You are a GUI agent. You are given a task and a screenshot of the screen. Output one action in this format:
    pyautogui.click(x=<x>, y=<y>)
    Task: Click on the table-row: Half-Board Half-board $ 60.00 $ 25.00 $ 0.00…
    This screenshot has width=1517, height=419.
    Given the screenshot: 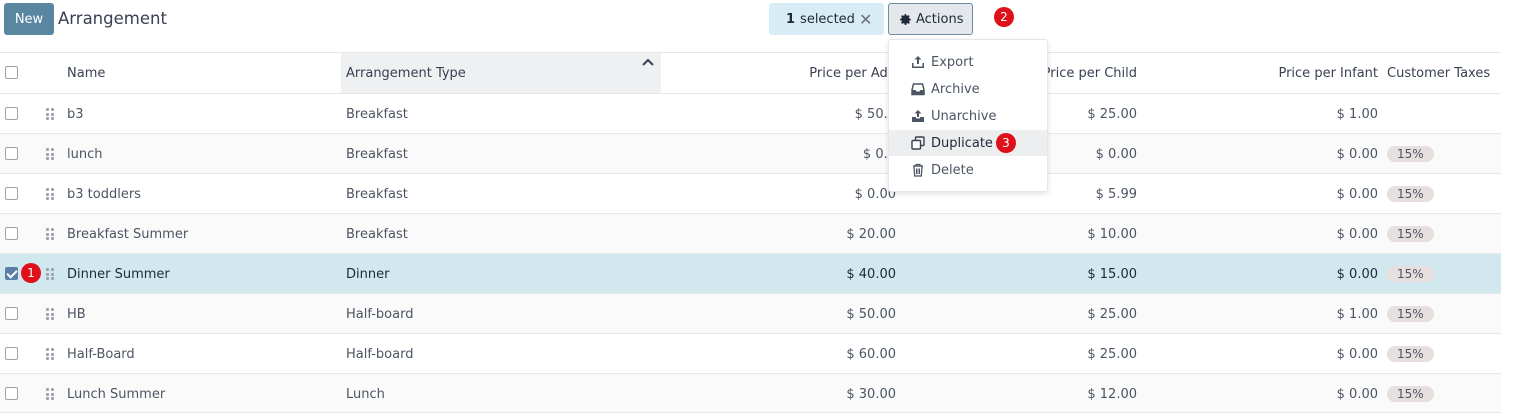 What is the action you would take?
    pyautogui.click(x=750, y=353)
    